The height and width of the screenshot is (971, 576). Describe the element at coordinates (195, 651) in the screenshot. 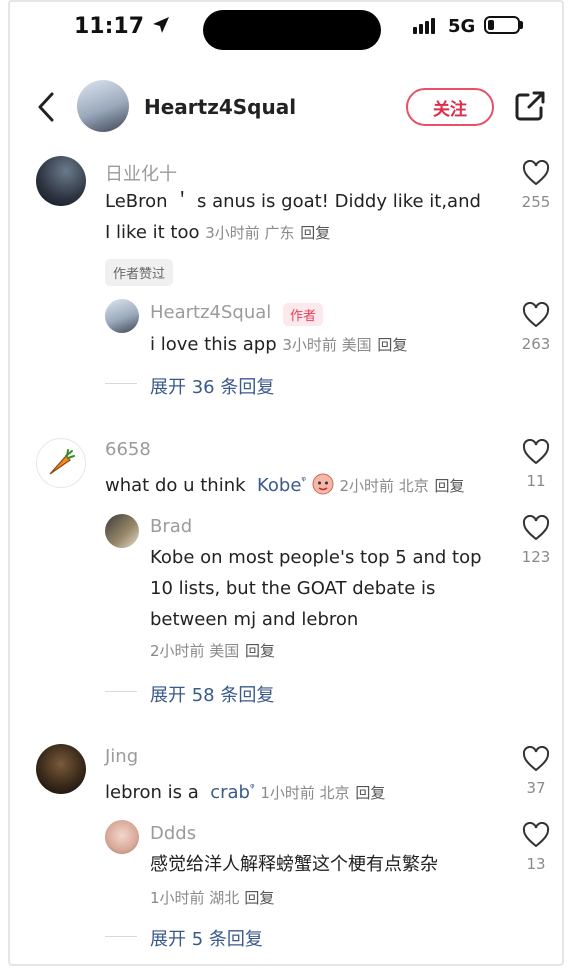

I see `comment-meta: 2小时前 美国` at that location.